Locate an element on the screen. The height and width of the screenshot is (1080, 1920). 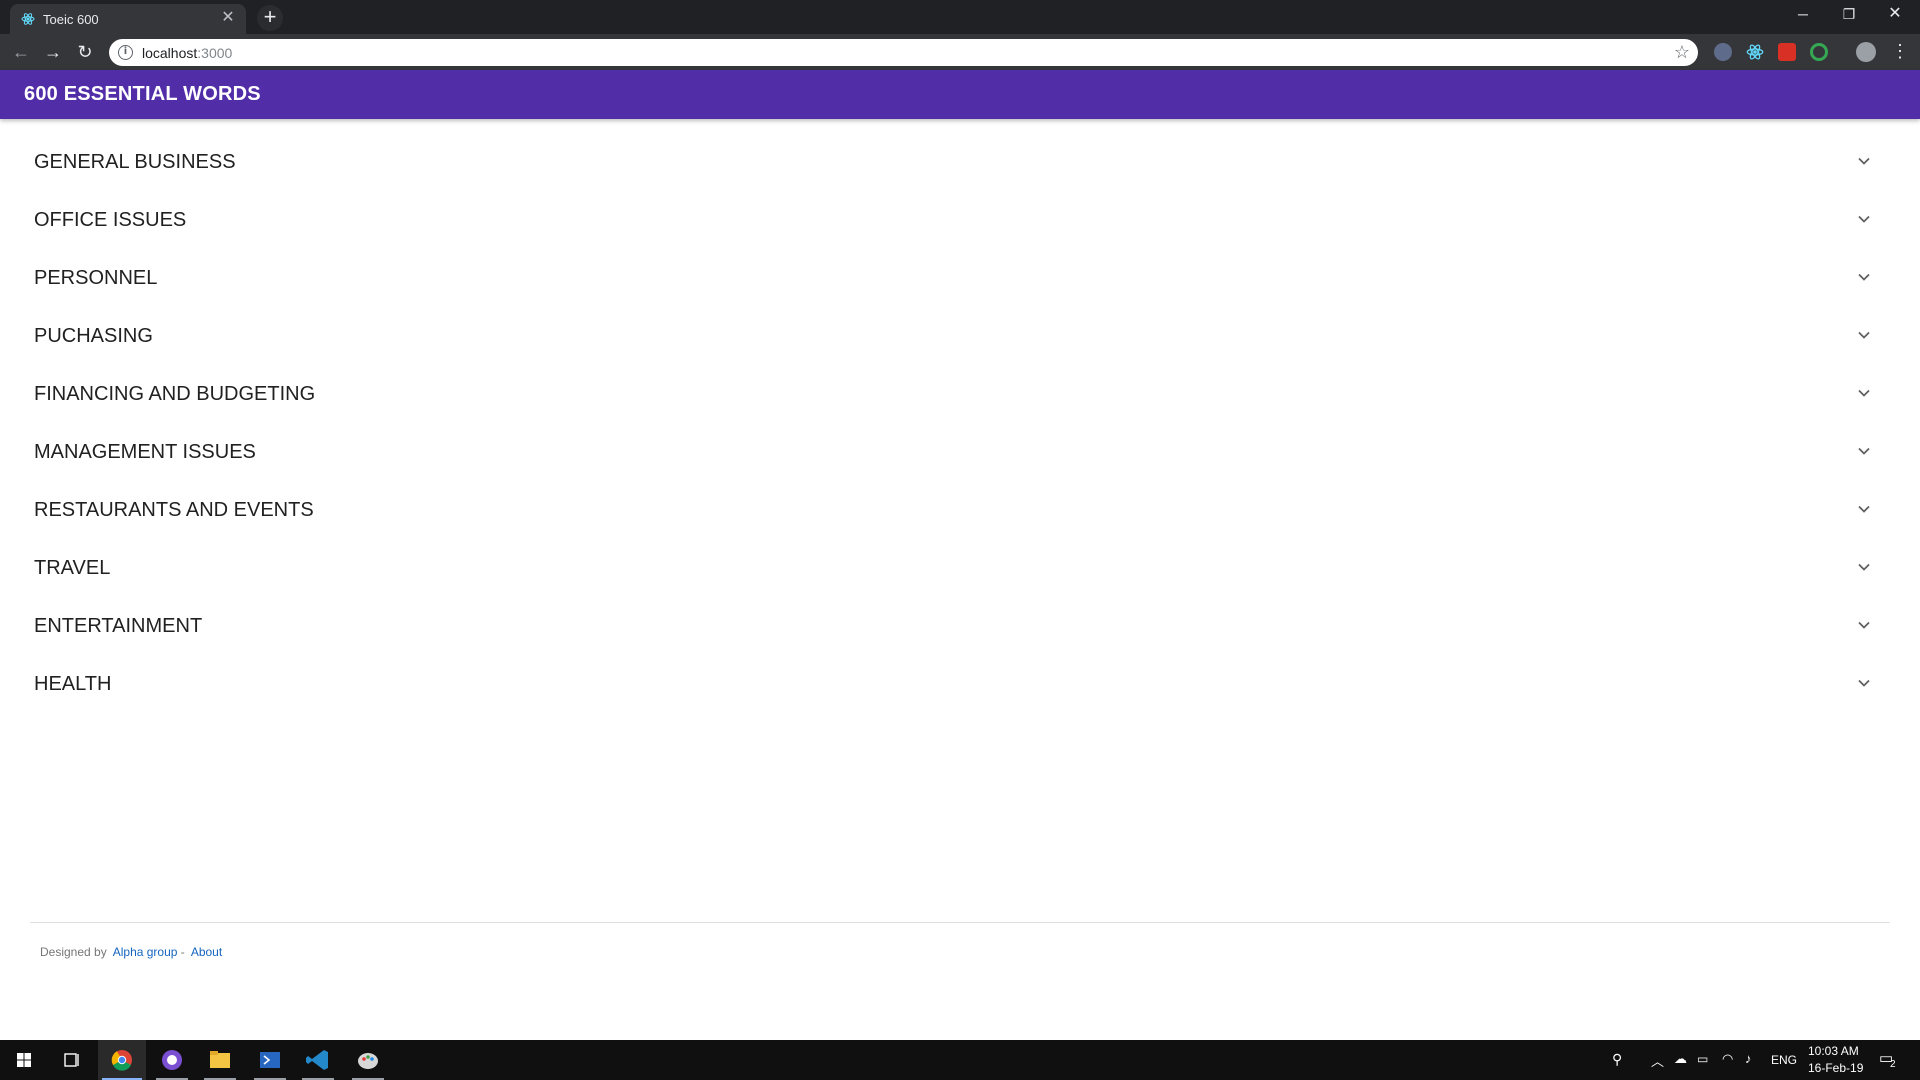
site-info-icon: i is located at coordinates (125, 52).